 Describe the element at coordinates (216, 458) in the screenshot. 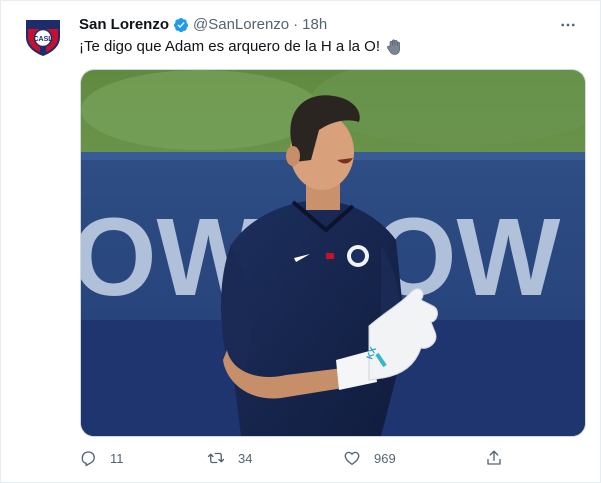

I see `retweet-icon` at that location.